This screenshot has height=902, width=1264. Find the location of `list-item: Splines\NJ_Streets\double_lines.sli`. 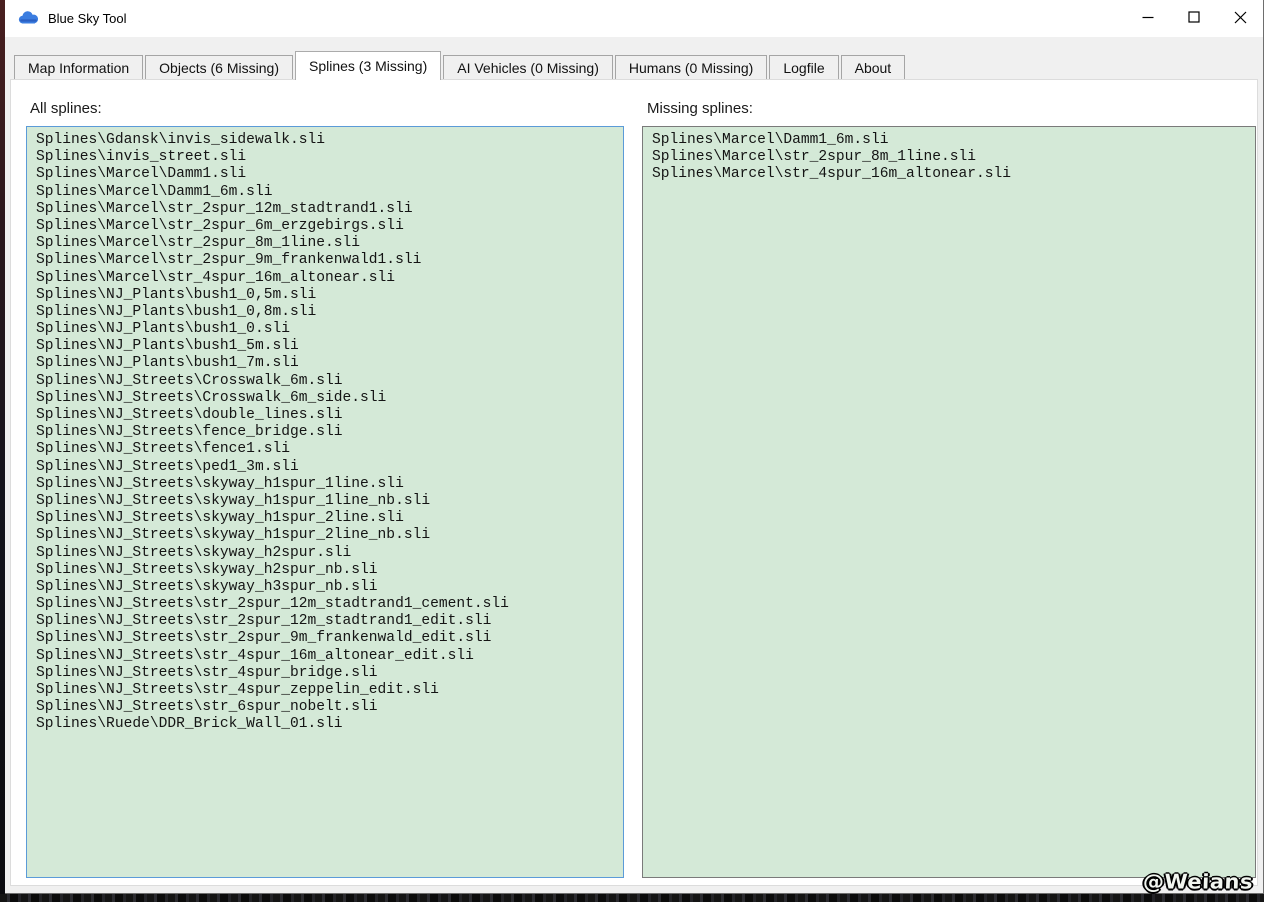

list-item: Splines\NJ_Streets\double_lines.sli is located at coordinates (189, 415).